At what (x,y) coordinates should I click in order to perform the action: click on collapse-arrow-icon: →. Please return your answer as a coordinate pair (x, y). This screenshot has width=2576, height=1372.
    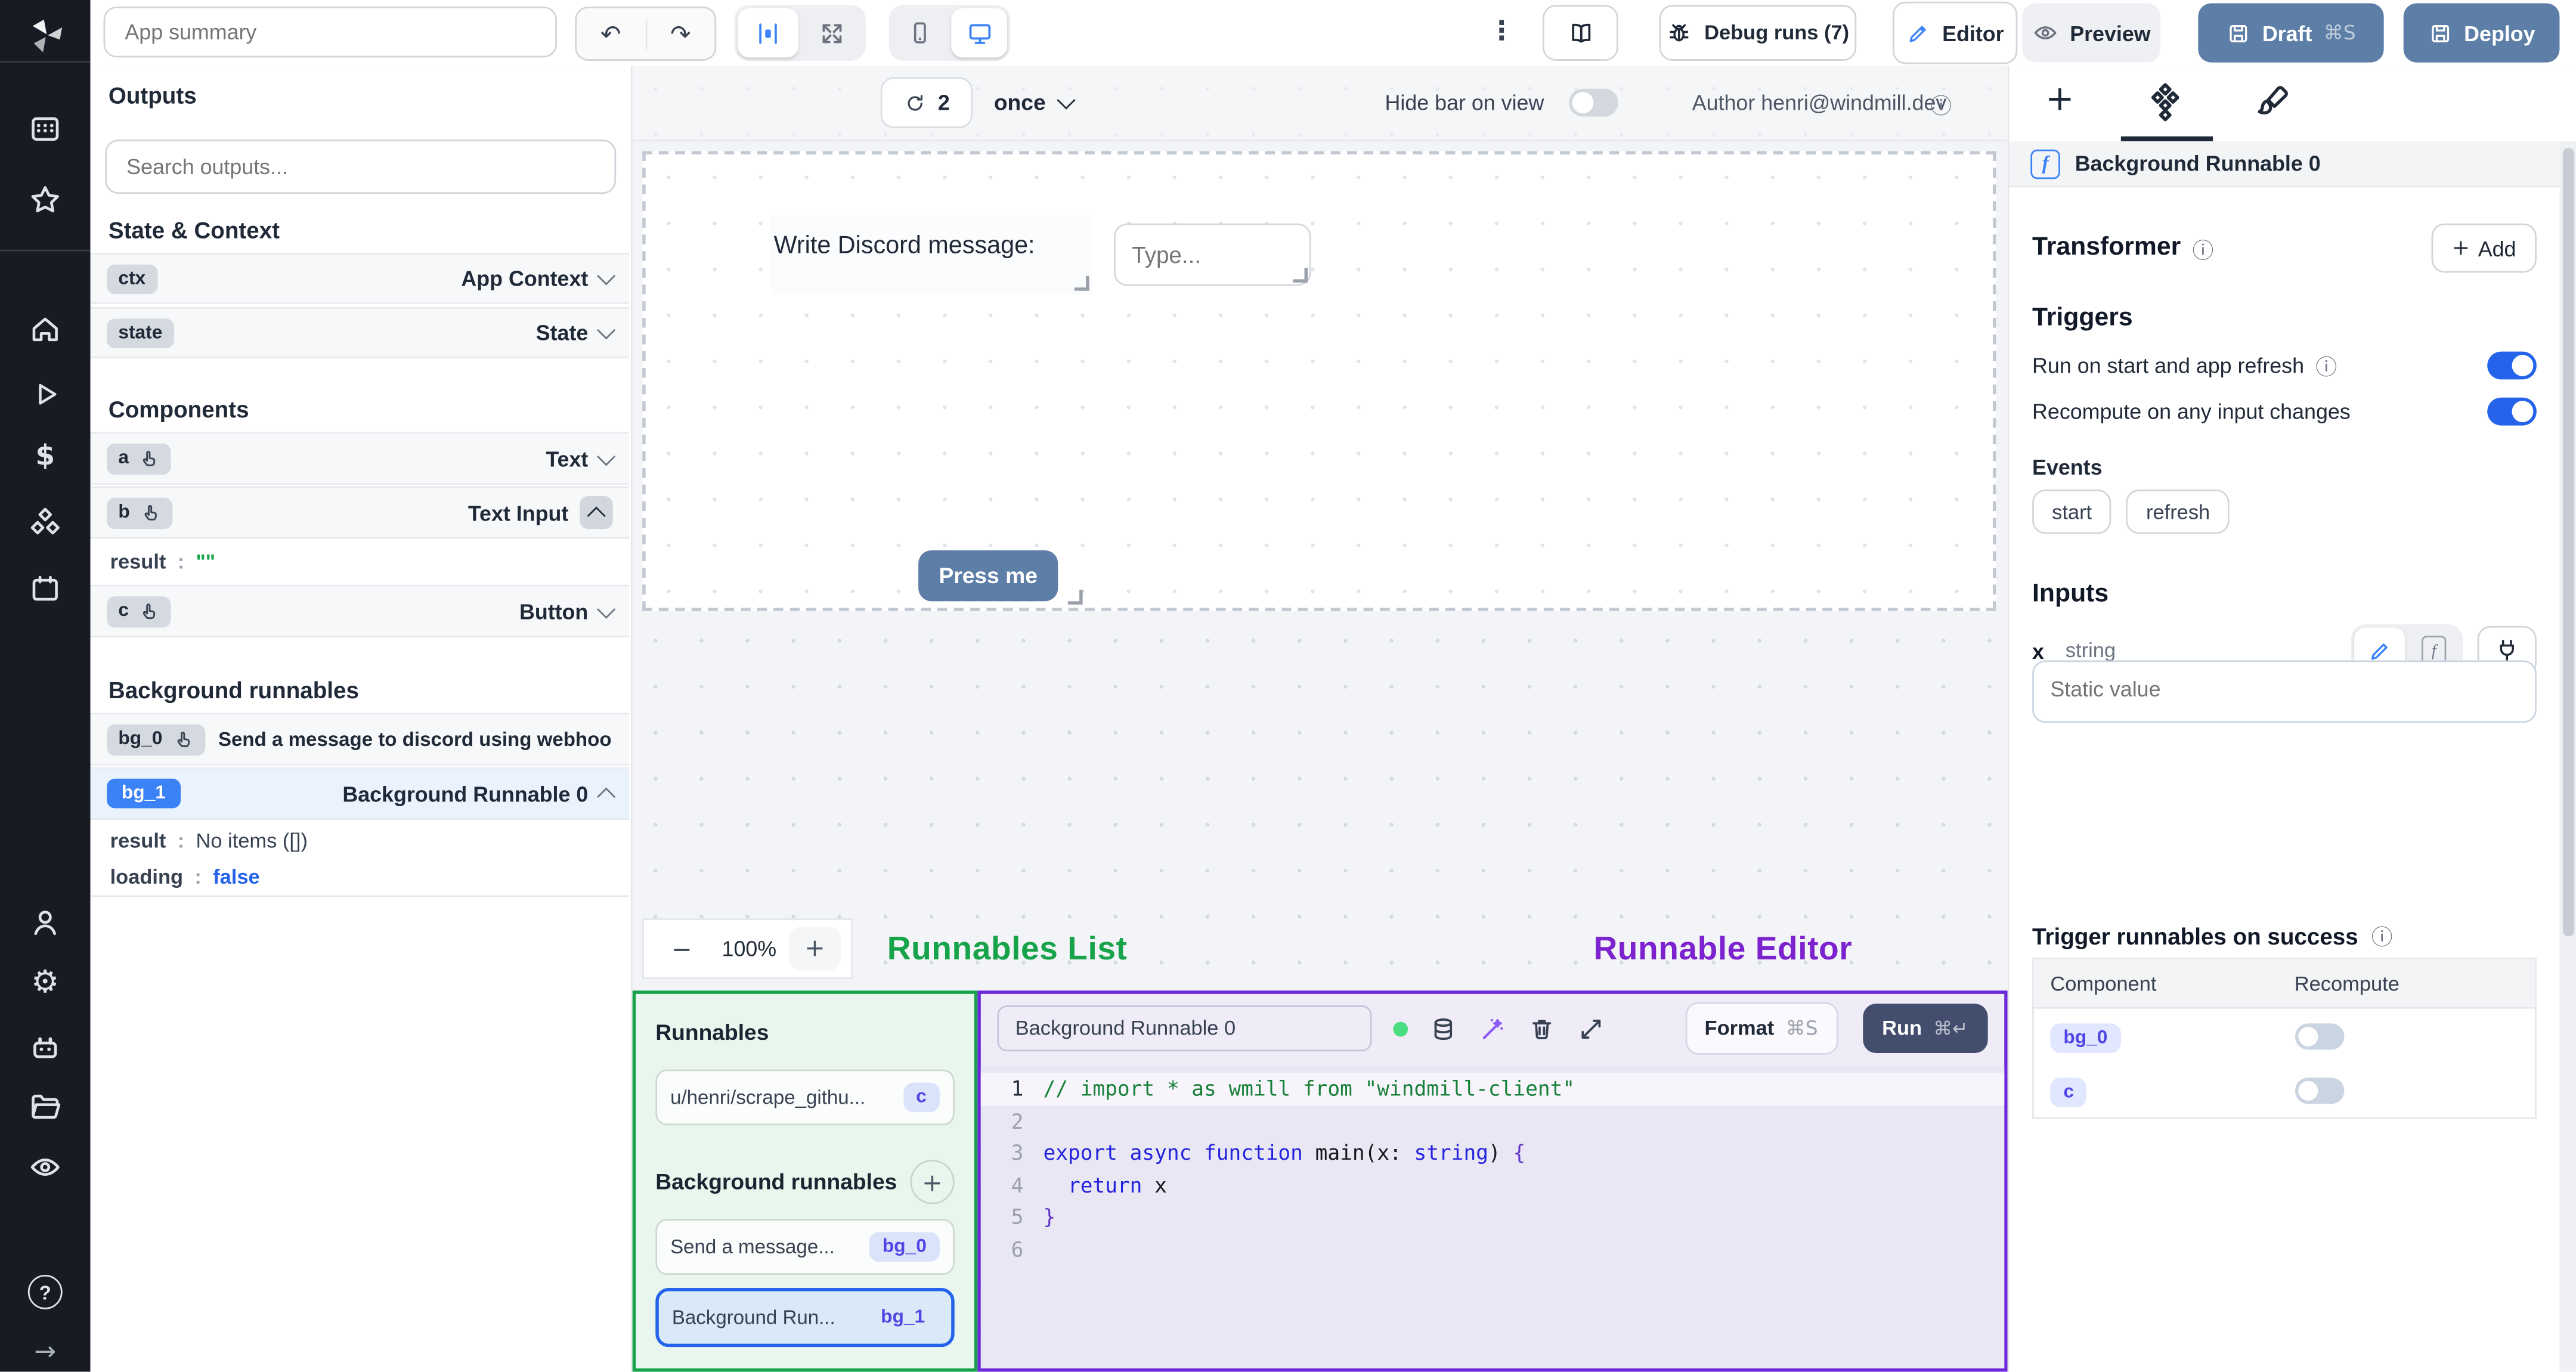
    Looking at the image, I should click on (45, 1351).